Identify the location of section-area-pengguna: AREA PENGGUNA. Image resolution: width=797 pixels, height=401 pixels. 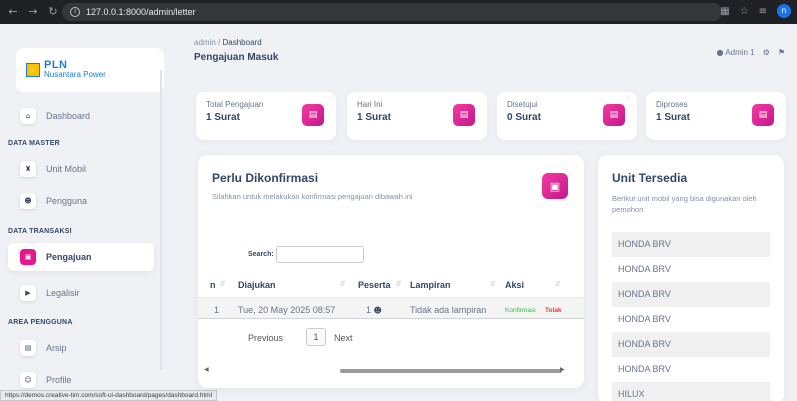
(40, 322).